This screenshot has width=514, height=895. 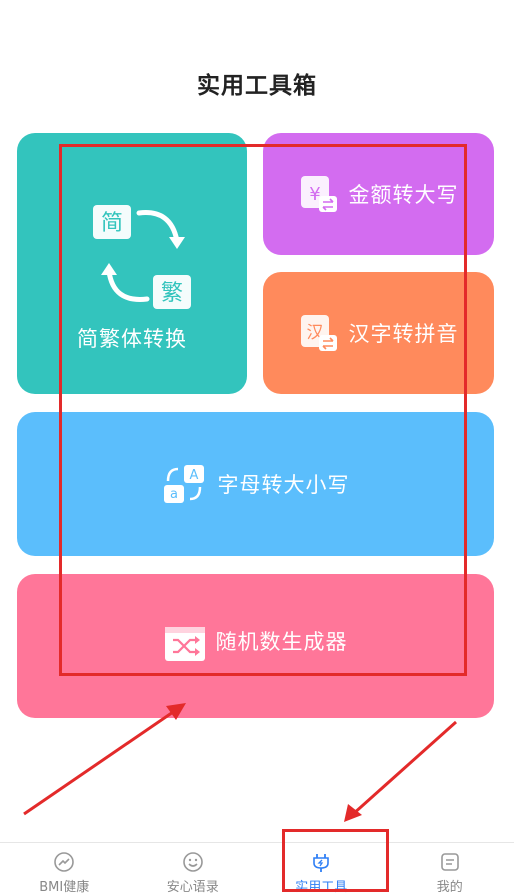 What do you see at coordinates (403, 334) in the screenshot?
I see `tool-label-pinyin: 汉字转拼音` at bounding box center [403, 334].